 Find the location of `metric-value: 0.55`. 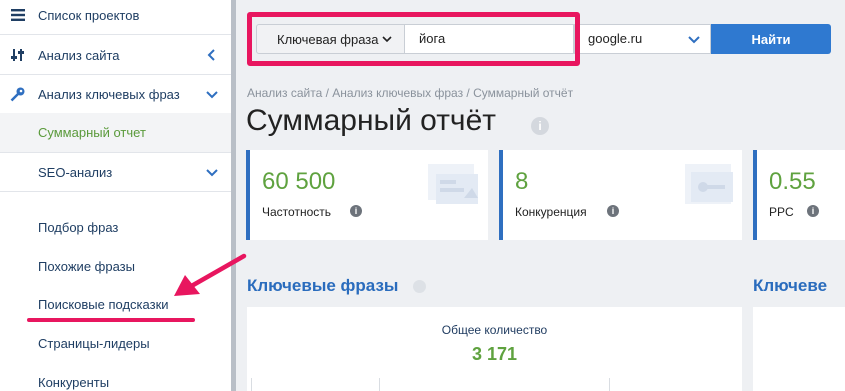

metric-value: 0.55 is located at coordinates (792, 181).